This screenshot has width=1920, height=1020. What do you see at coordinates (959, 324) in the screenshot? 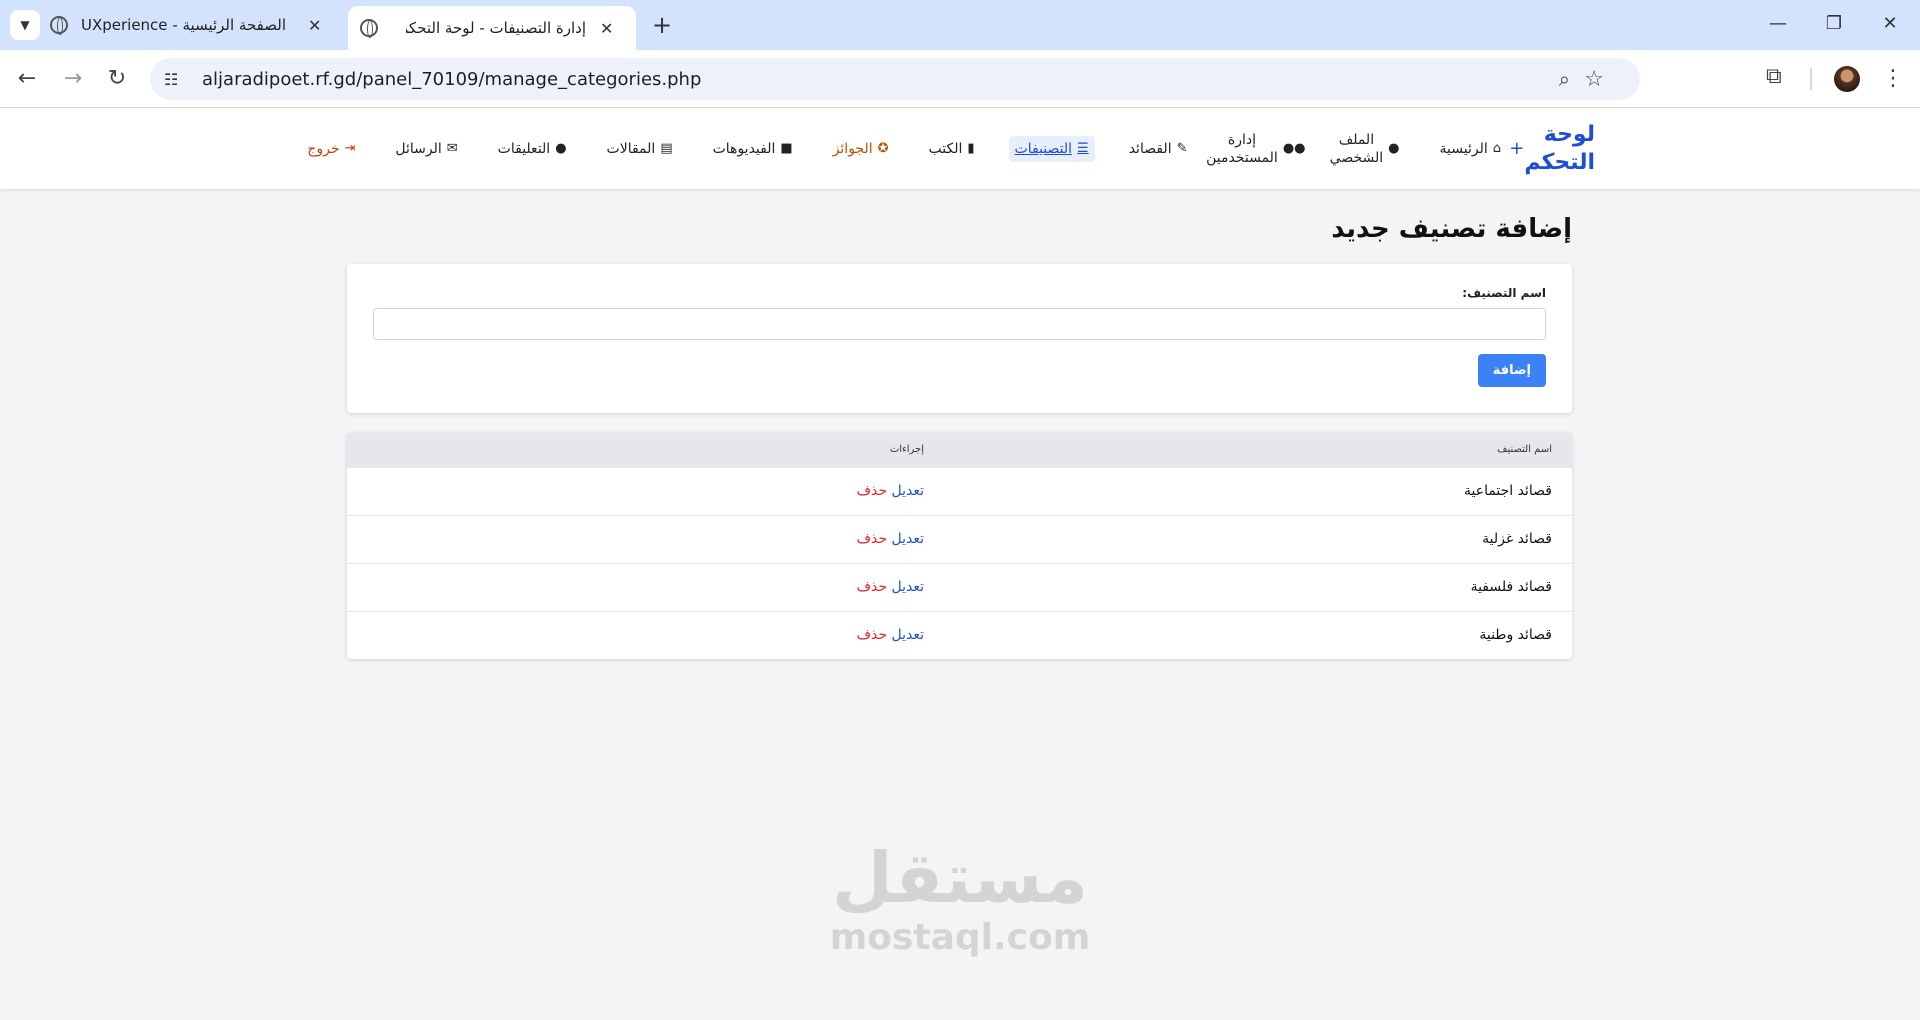
I see `category-name-input` at bounding box center [959, 324].